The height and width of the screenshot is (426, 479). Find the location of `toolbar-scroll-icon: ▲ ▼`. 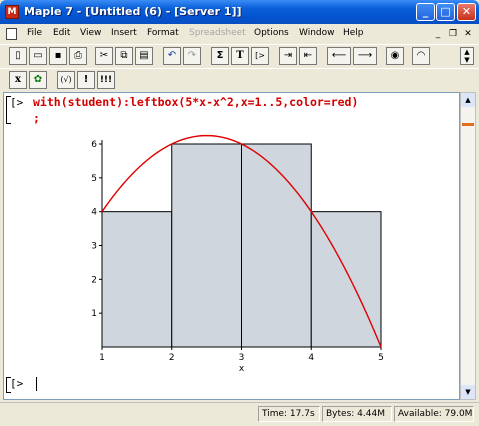

toolbar-scroll-icon: ▲ ▼ is located at coordinates (467, 56).